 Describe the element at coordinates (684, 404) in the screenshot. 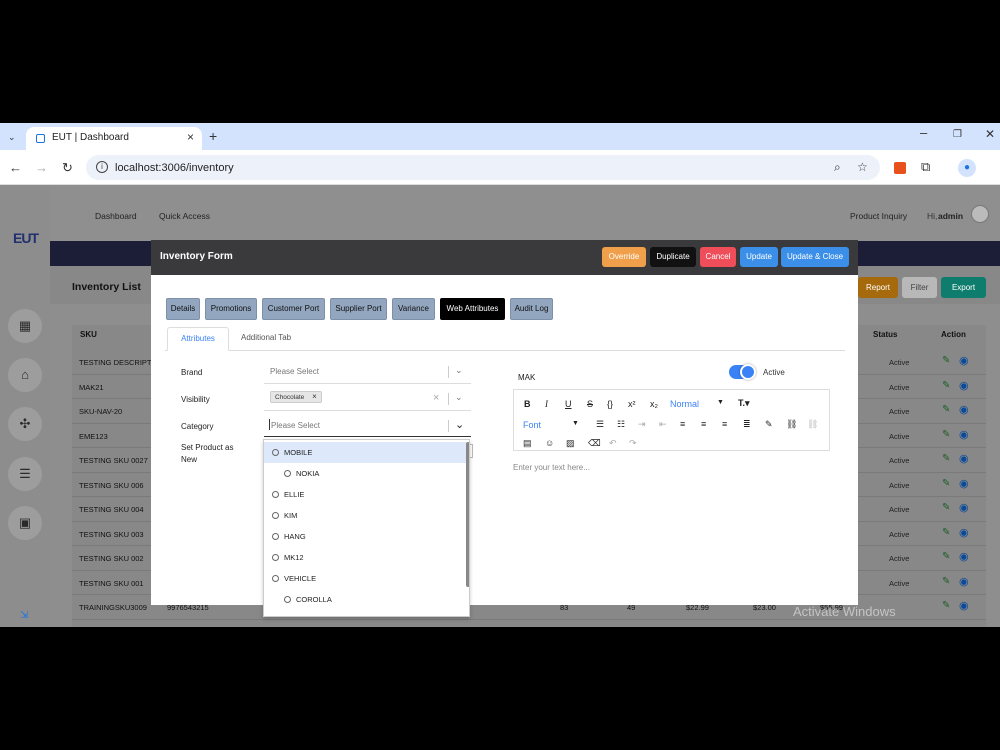

I see `size-select: Normal` at that location.